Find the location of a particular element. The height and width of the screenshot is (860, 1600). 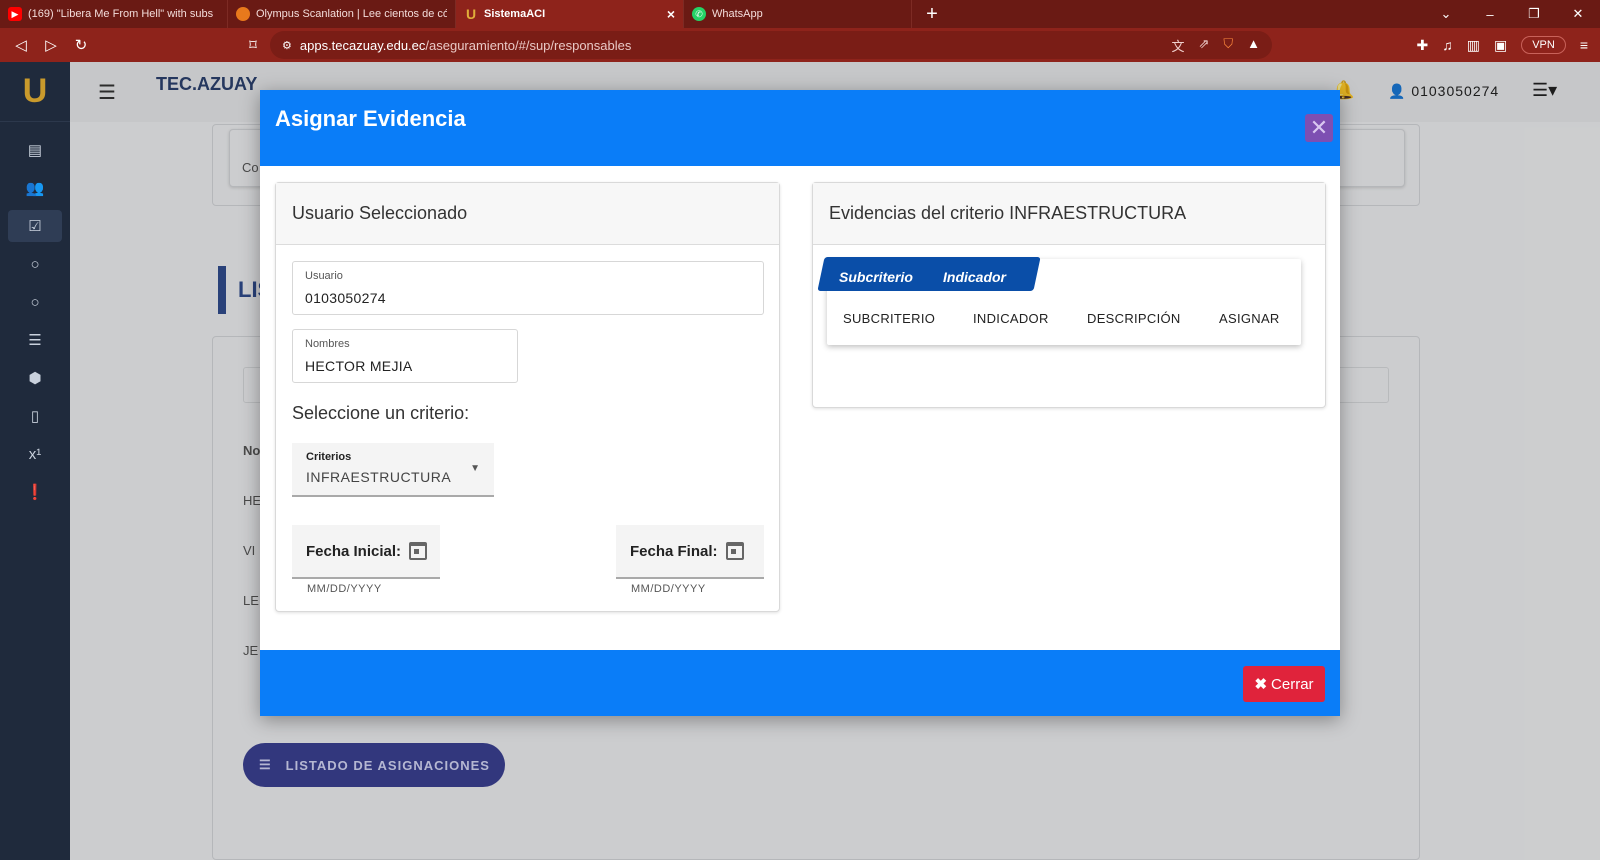

tecazuay-icon: U is located at coordinates (471, 14).